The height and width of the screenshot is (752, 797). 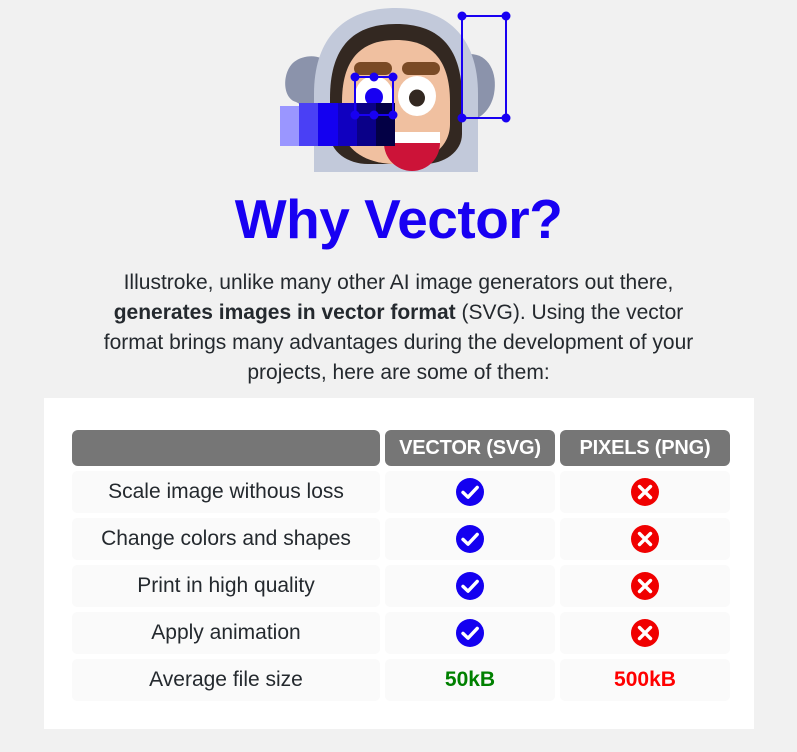 I want to click on table-row: Change colors and shapes, so click(x=401, y=539).